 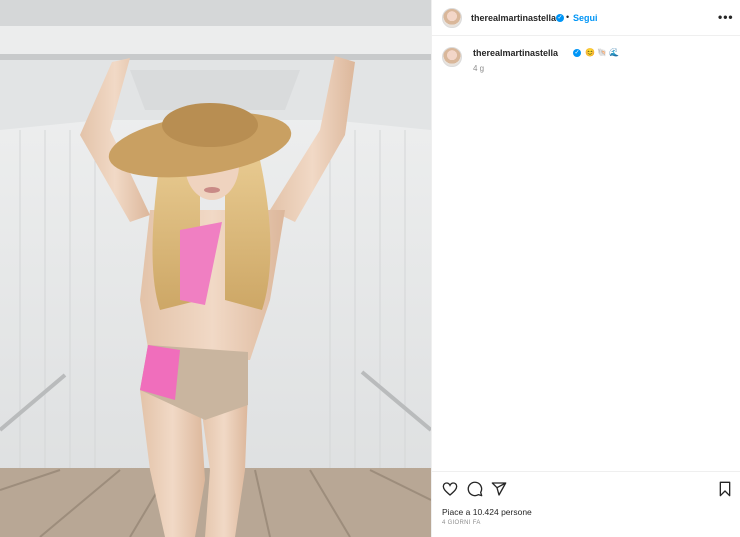 I want to click on heart-icon, so click(x=450, y=489).